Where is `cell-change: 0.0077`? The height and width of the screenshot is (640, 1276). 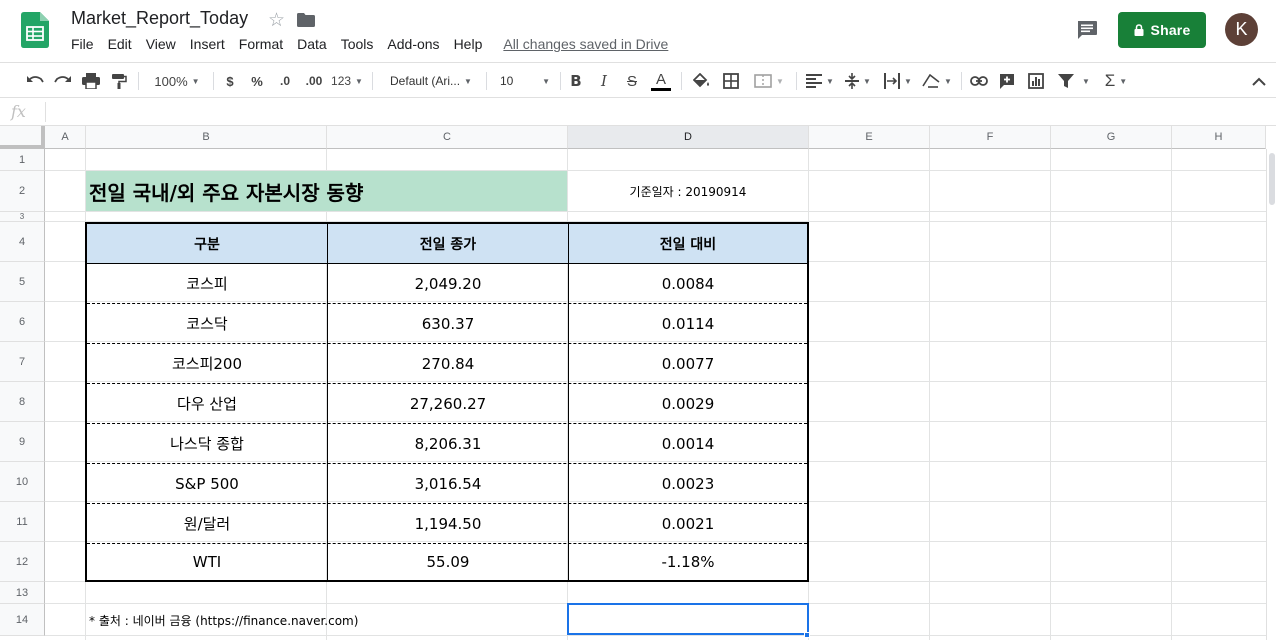
cell-change: 0.0077 is located at coordinates (688, 363).